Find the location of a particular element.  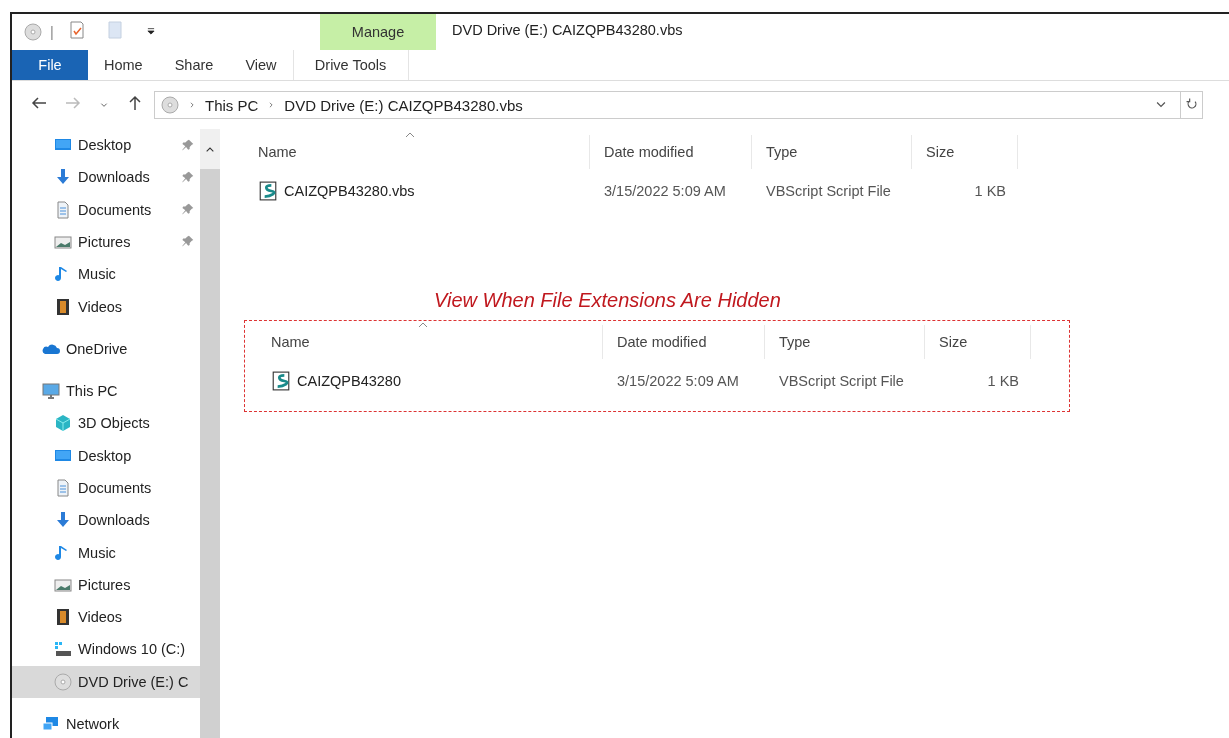

nav-item: 3D Objects is located at coordinates (106, 423).